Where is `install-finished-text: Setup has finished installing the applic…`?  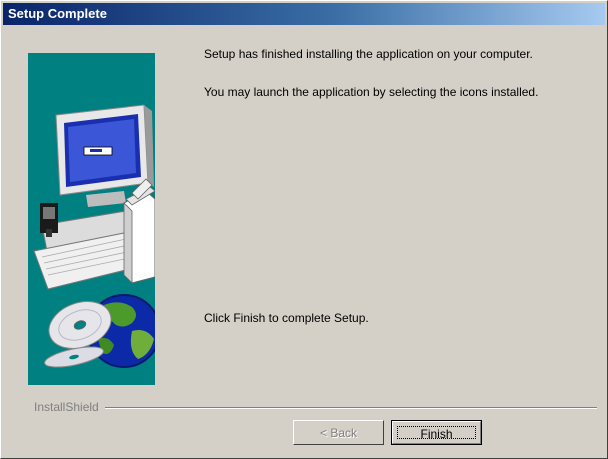
install-finished-text: Setup has finished installing the applic… is located at coordinates (368, 54).